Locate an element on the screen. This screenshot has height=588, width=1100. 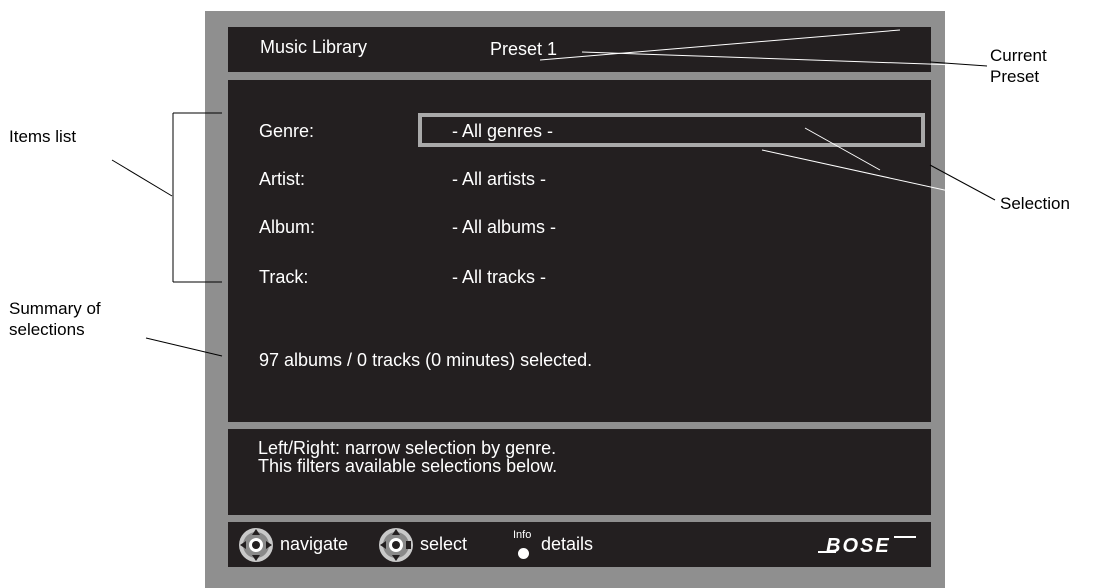
help-text-line-2: This filters available selections below. is located at coordinates (408, 466).